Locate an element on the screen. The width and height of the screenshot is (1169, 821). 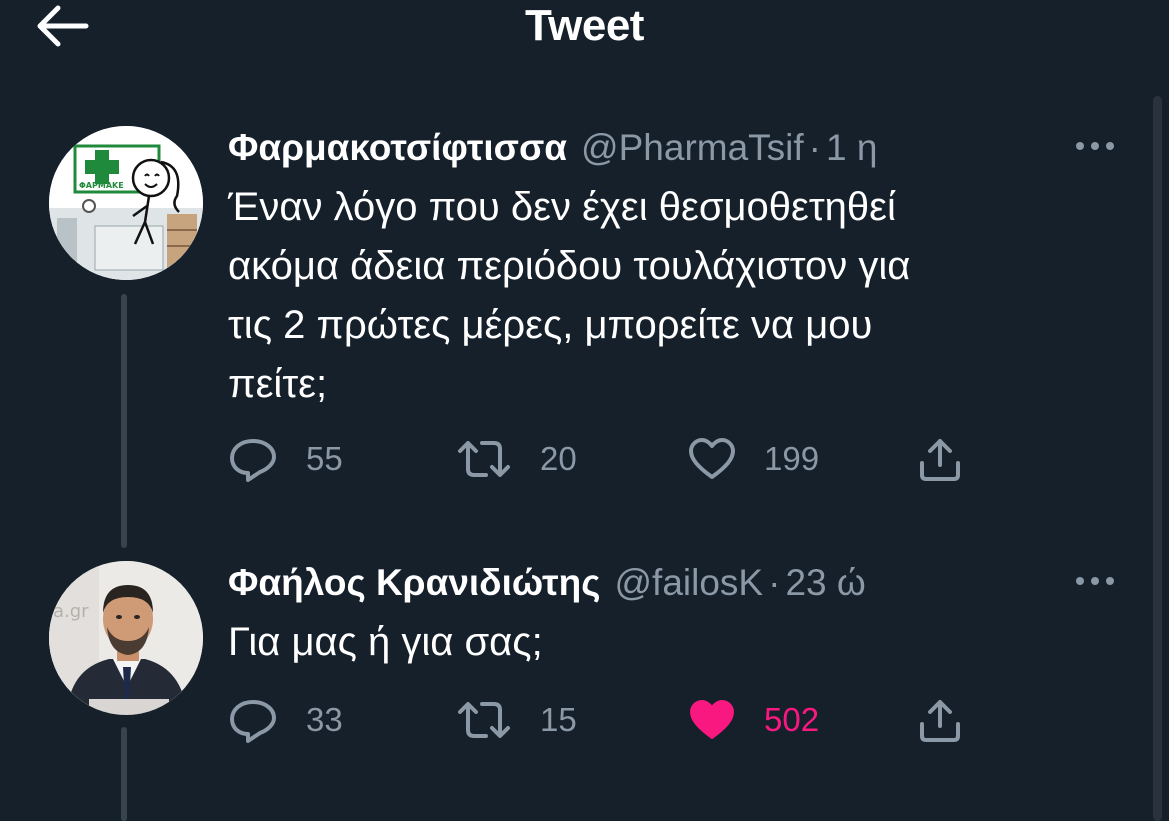
retweet-button: 15 is located at coordinates (516, 720).